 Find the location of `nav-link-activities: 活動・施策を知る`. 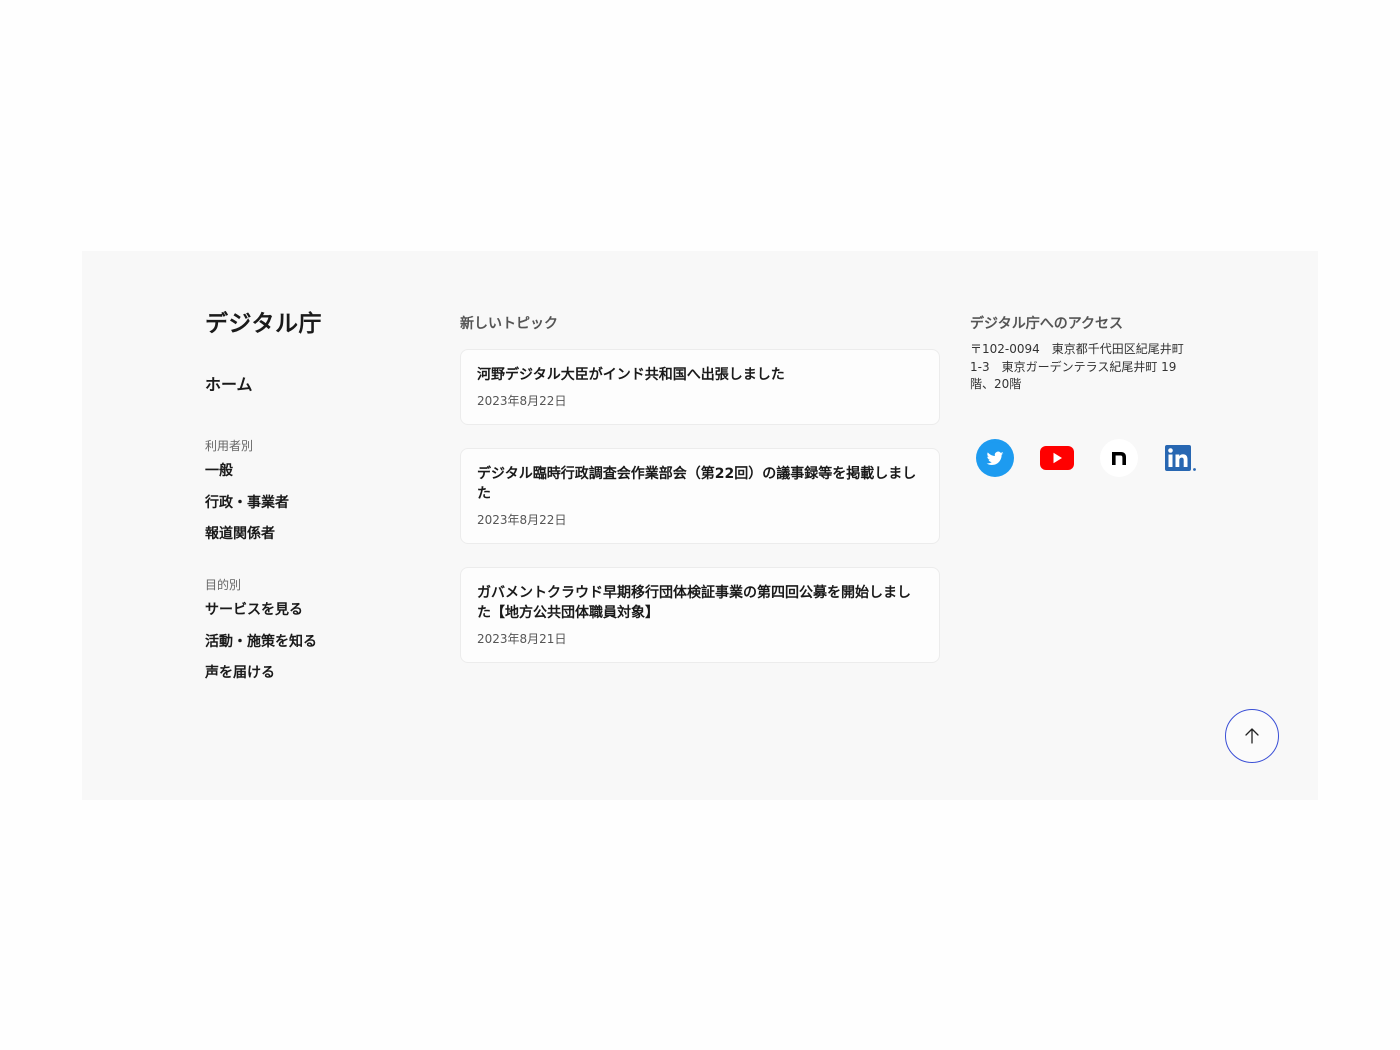

nav-link-activities: 活動・施策を知る is located at coordinates (315, 642).